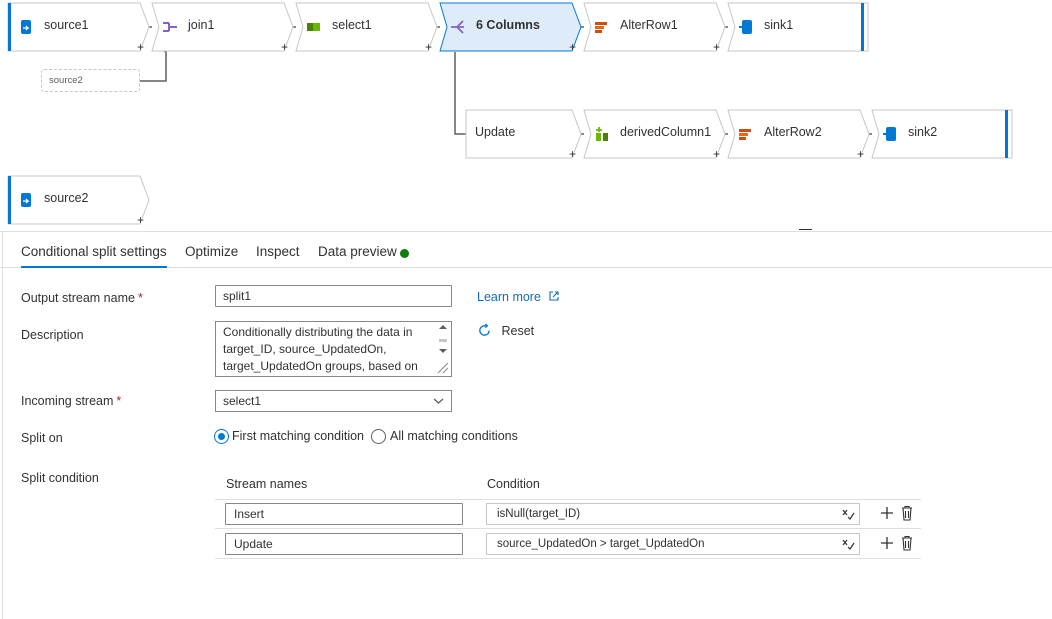  What do you see at coordinates (798, 27) in the screenshot?
I see `node-sink1: sink1` at bounding box center [798, 27].